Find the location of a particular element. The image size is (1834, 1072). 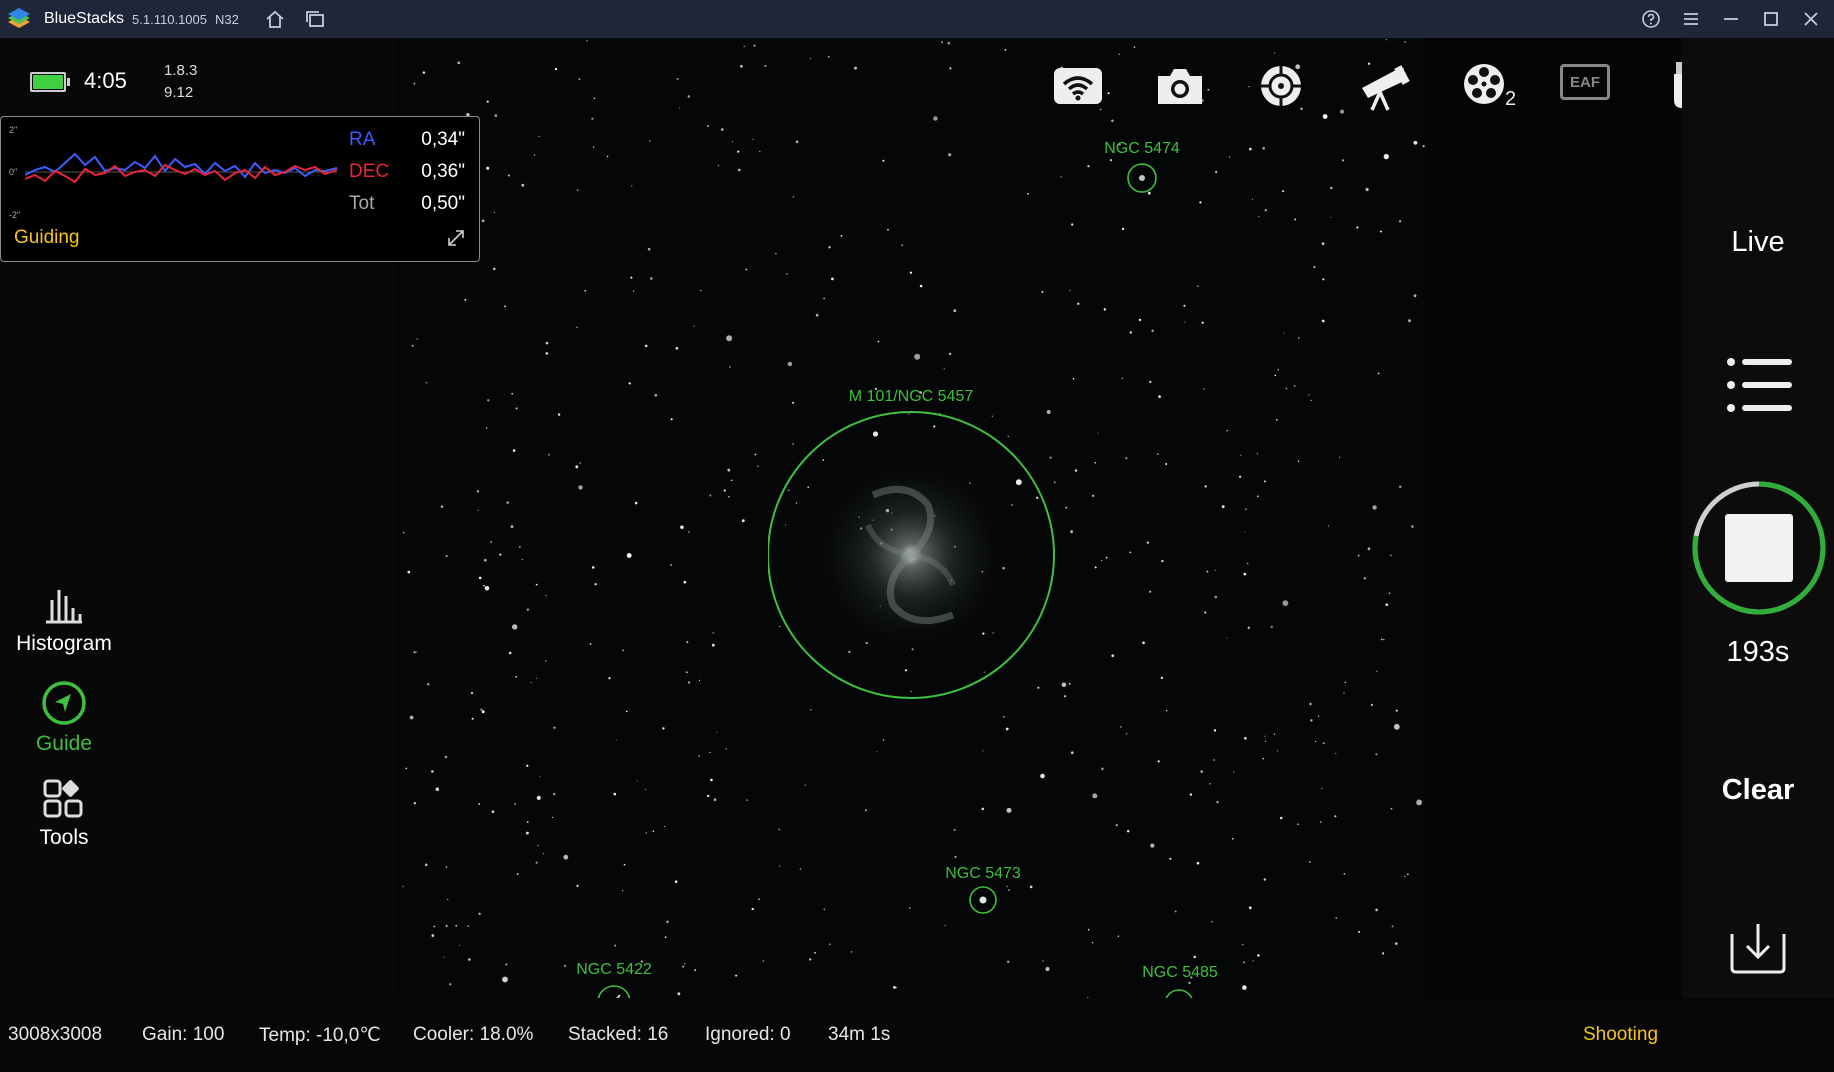

app-name: BlueStacks is located at coordinates (84, 18).